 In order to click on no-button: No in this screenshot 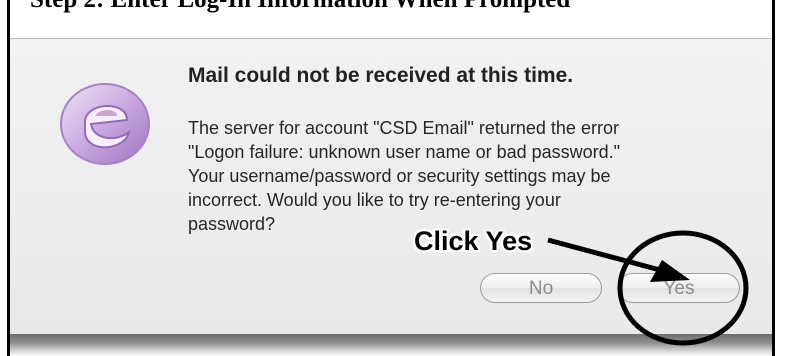, I will do `click(541, 288)`.